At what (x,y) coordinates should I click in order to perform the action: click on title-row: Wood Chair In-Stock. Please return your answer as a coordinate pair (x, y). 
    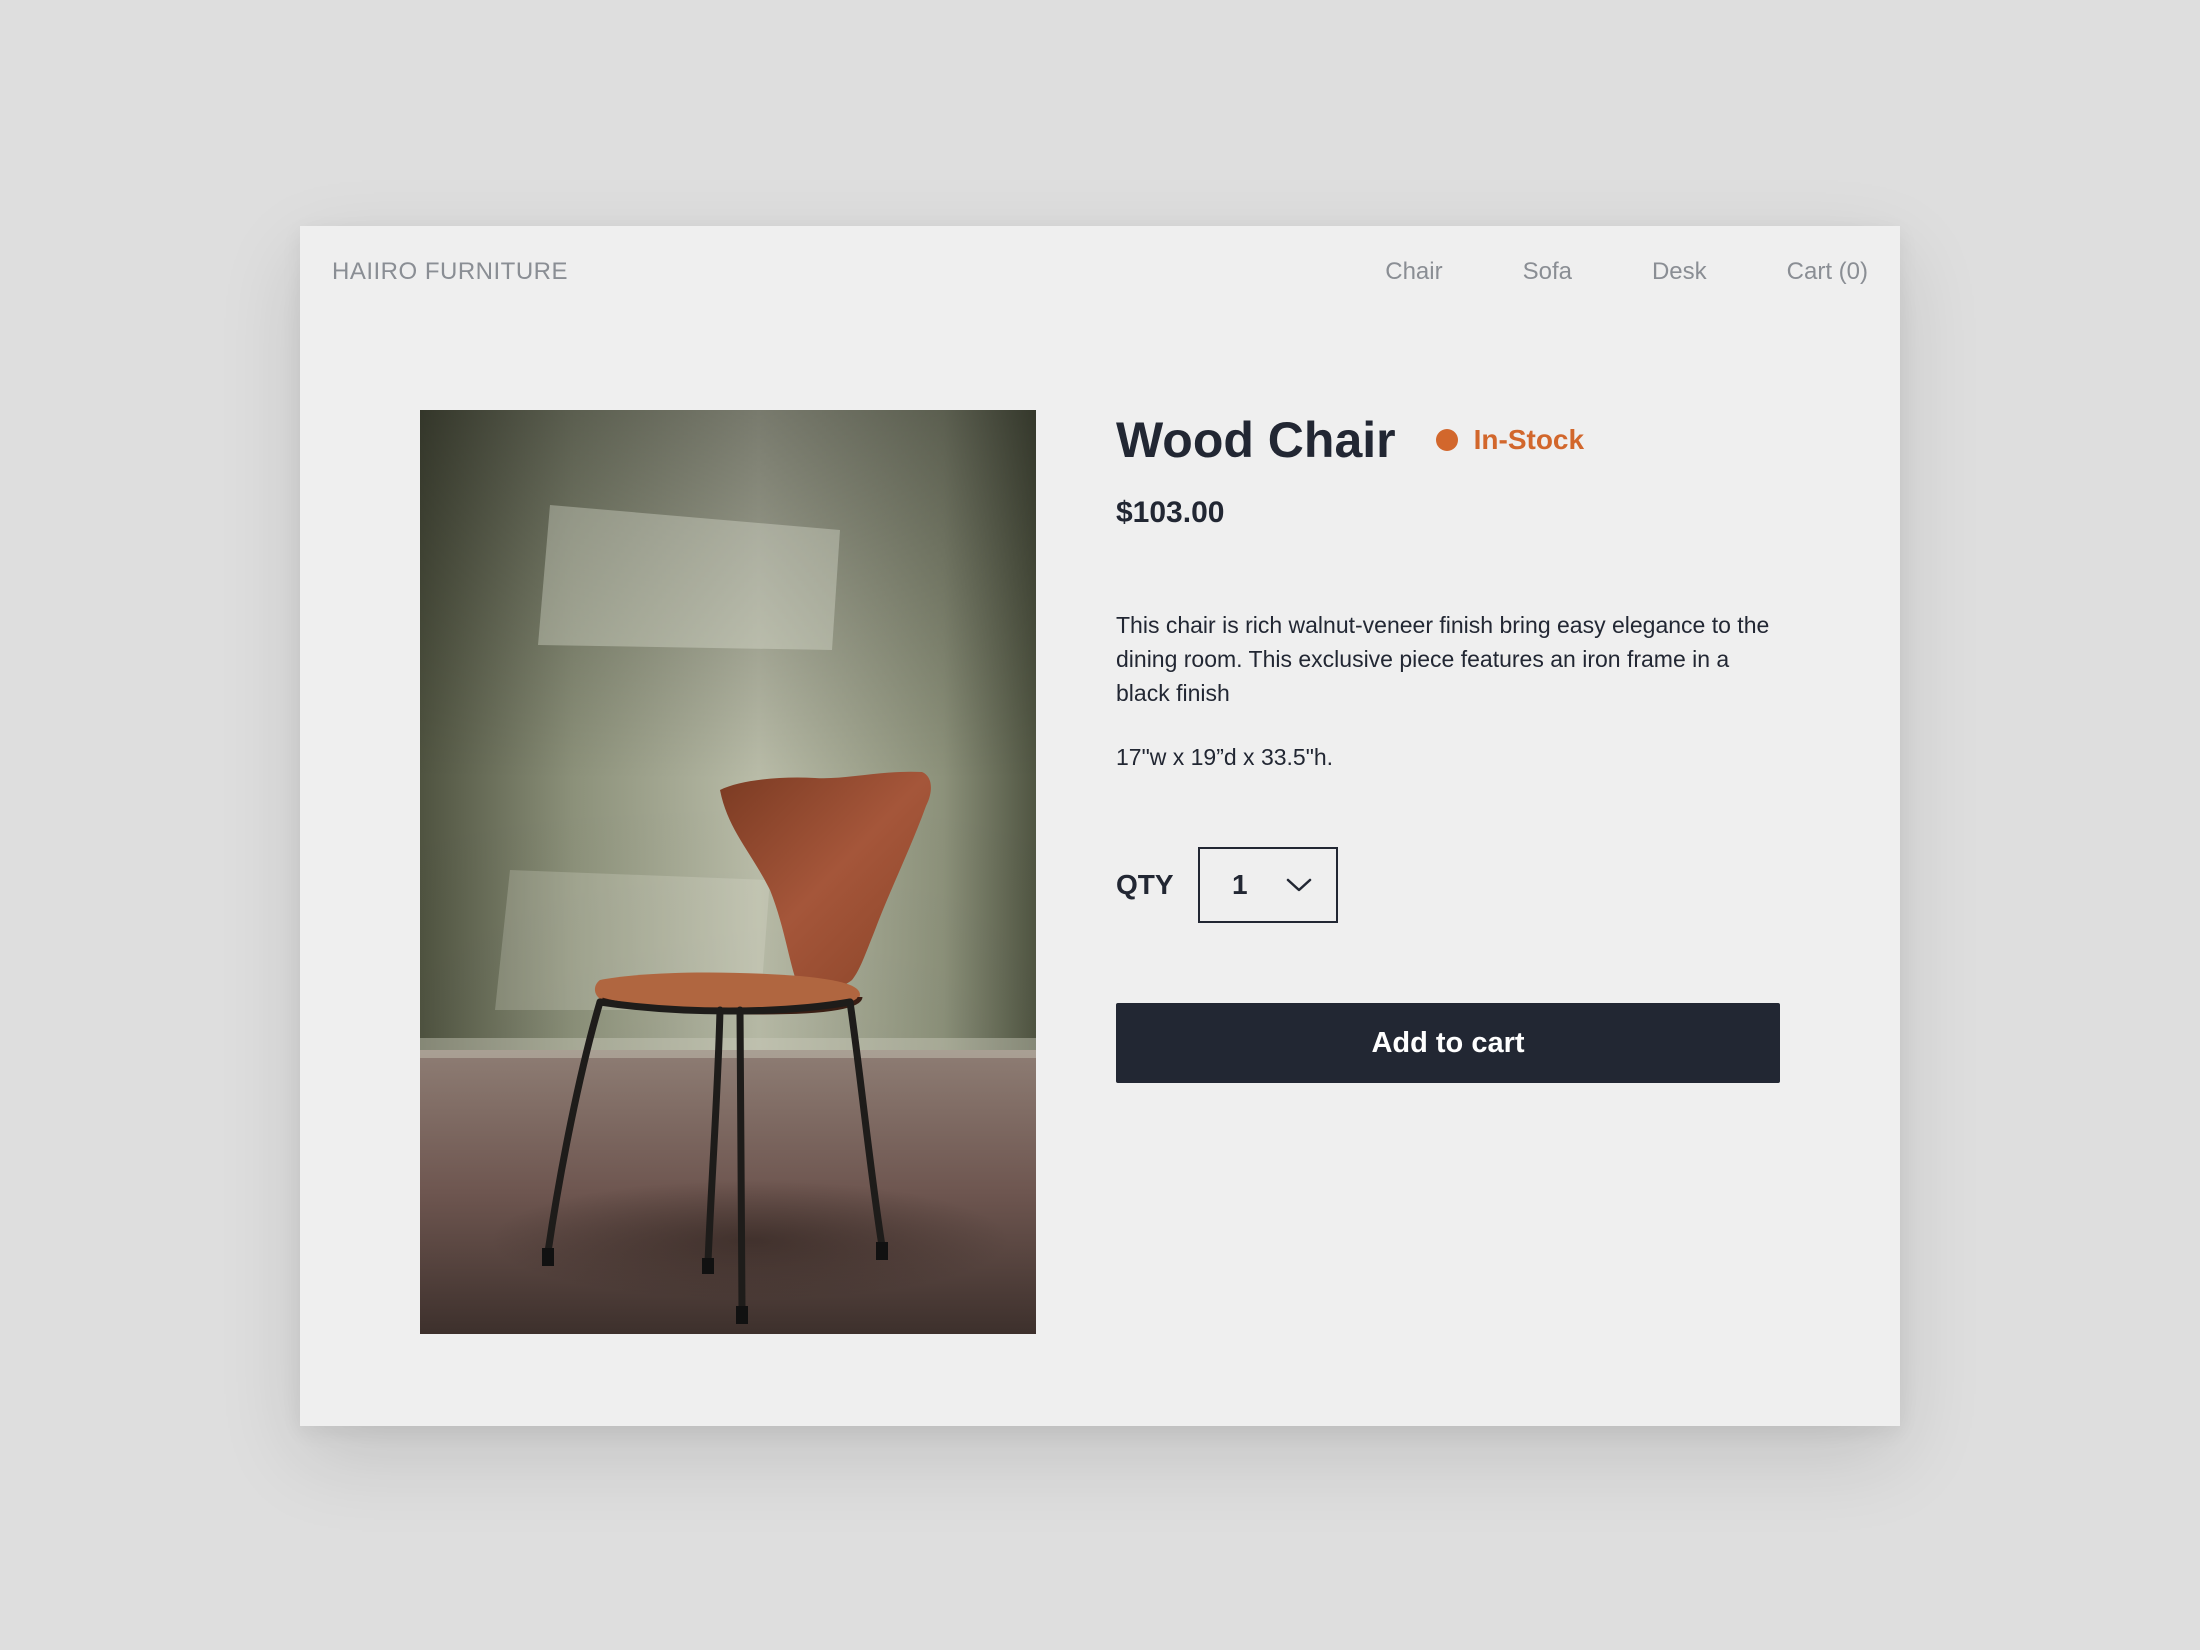
    Looking at the image, I should click on (1448, 440).